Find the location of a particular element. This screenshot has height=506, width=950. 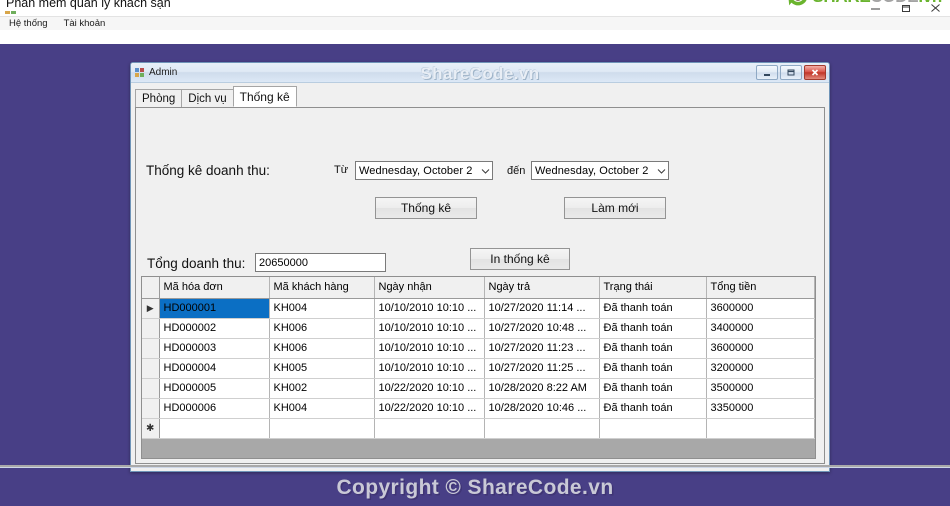

admin-window-controls is located at coordinates (791, 72).